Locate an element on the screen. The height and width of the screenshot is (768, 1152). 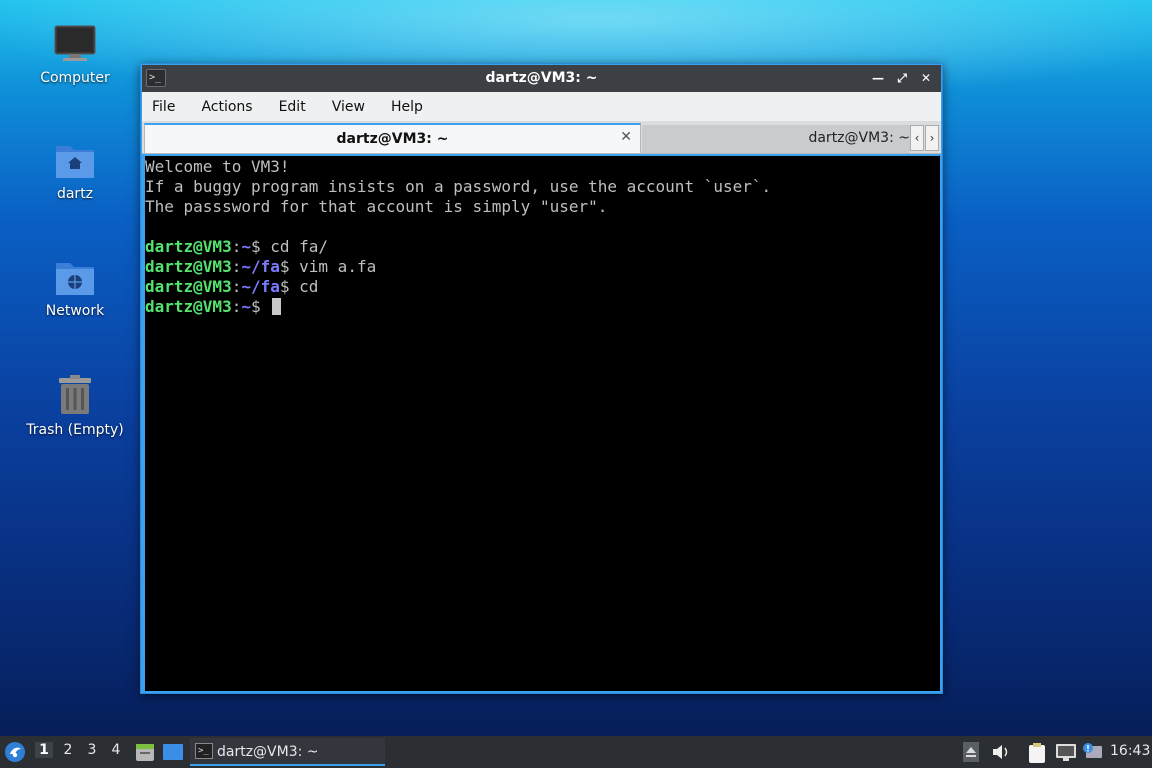
window-controls: — ⤢ ✕ is located at coordinates (902, 78).